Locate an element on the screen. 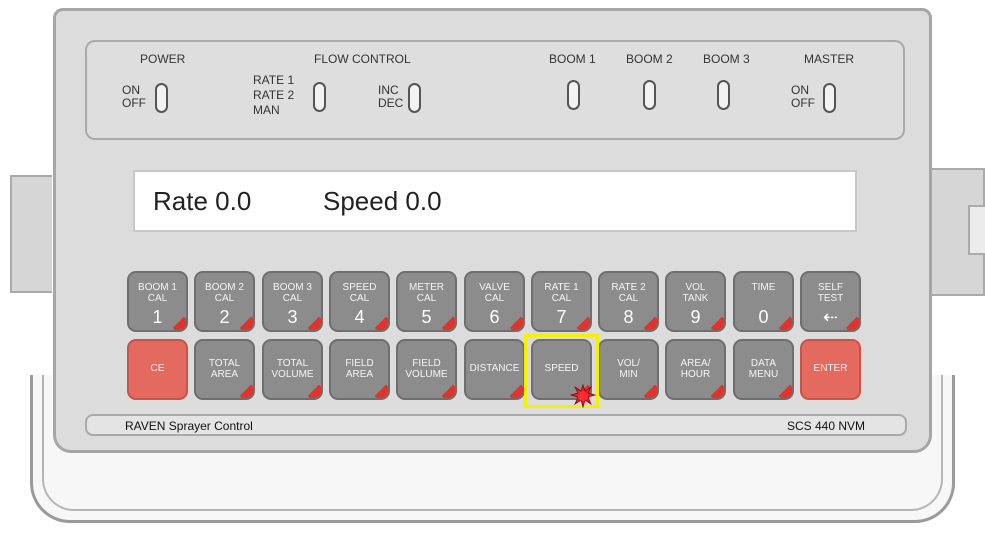 Image resolution: width=985 pixels, height=535 pixels. key-label: VOL/ MIN is located at coordinates (628, 369).